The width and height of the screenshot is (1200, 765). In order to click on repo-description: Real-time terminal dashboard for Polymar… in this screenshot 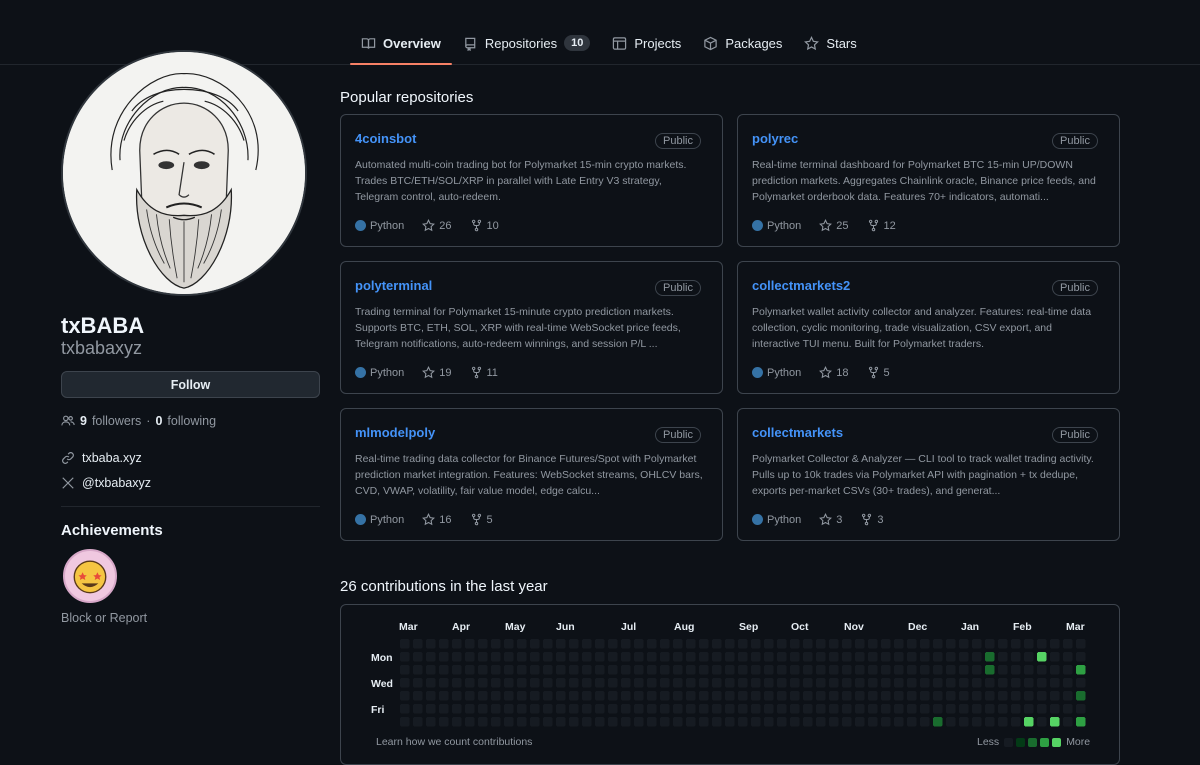, I will do `click(924, 181)`.